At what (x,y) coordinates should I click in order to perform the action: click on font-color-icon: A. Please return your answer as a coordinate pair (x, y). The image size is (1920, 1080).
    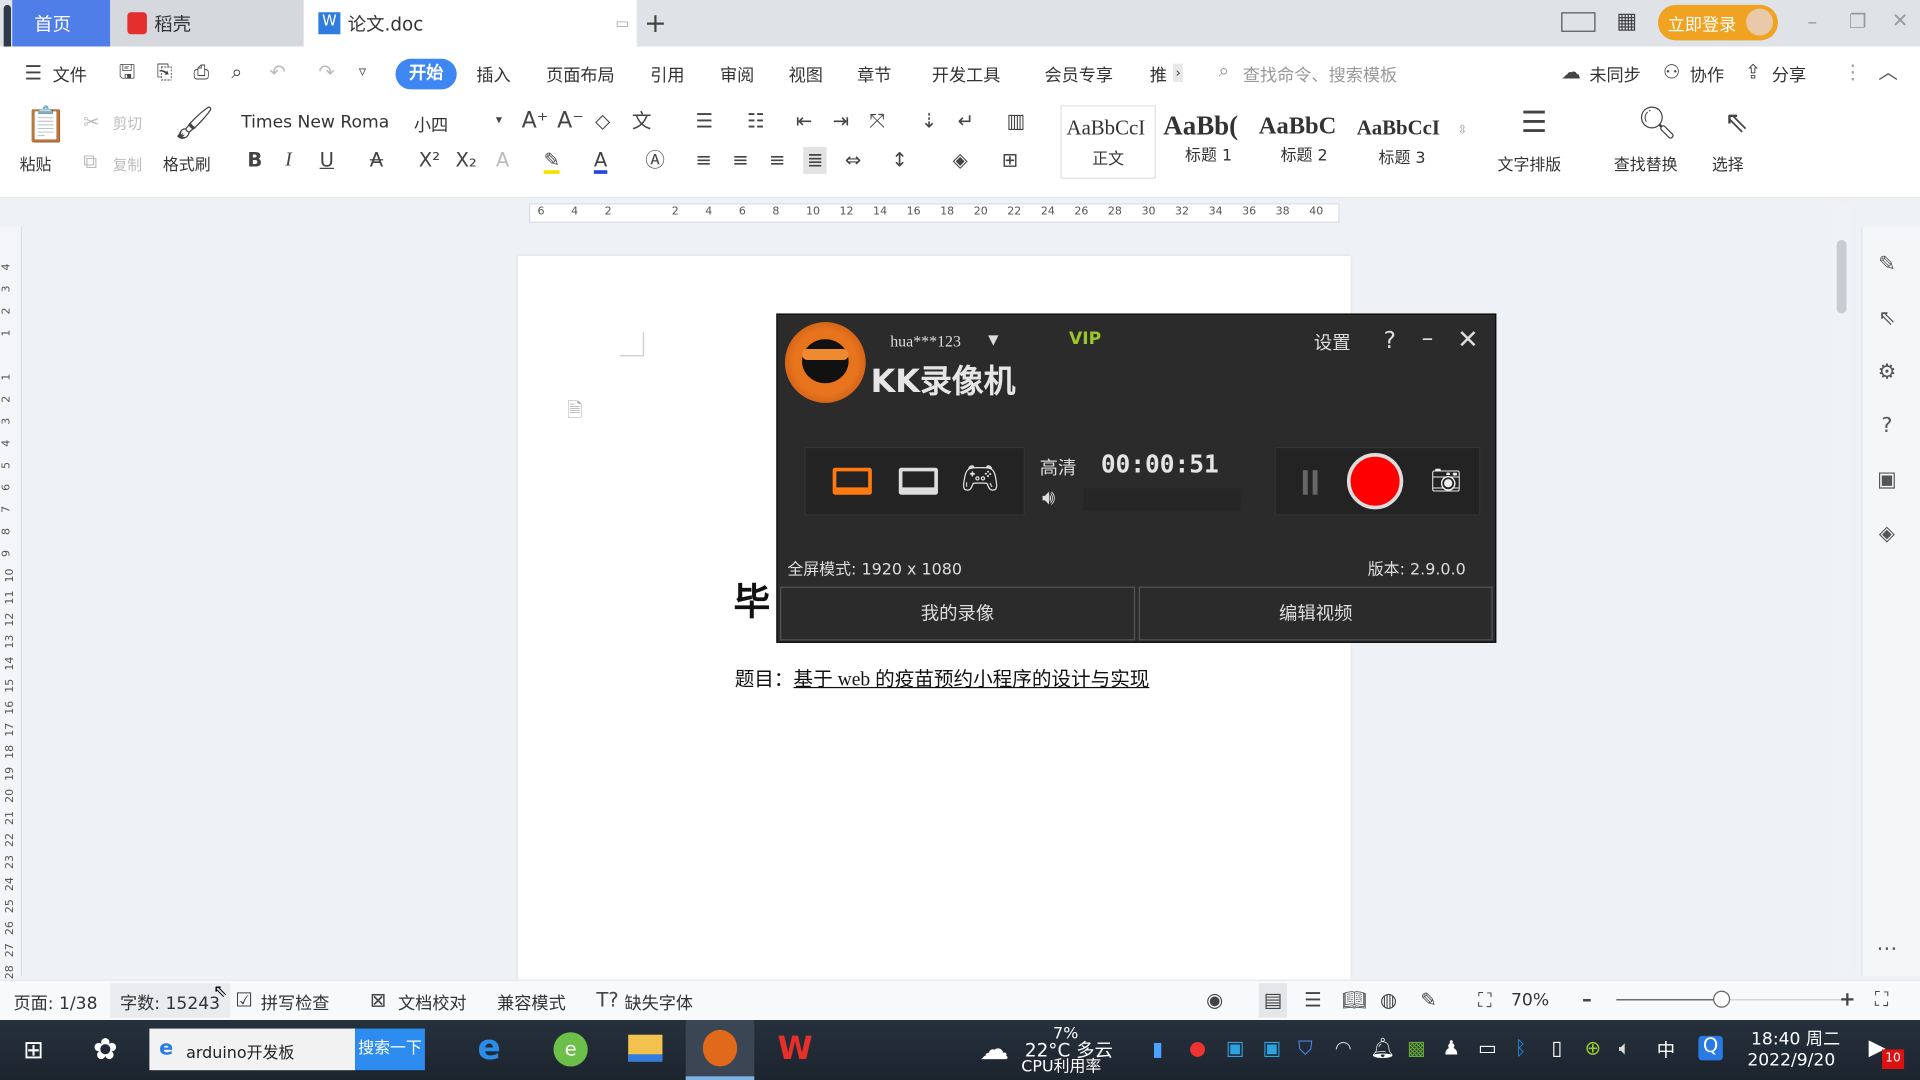
    Looking at the image, I should click on (600, 162).